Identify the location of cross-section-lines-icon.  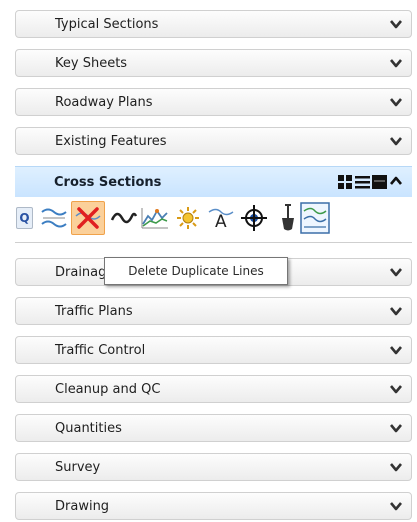
(54, 218).